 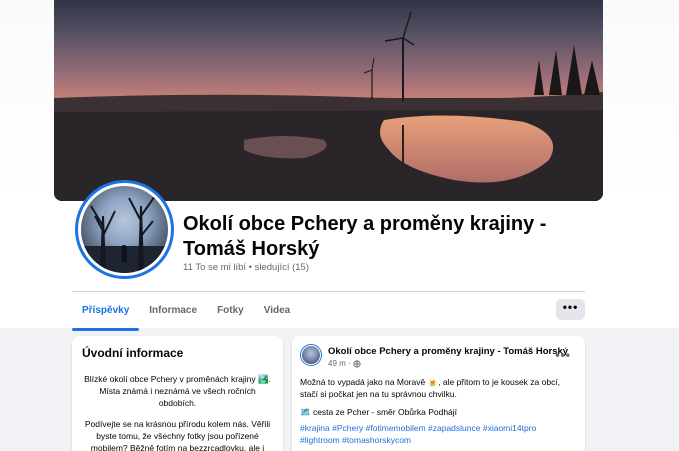 I want to click on profile-avatar, so click(x=124, y=229).